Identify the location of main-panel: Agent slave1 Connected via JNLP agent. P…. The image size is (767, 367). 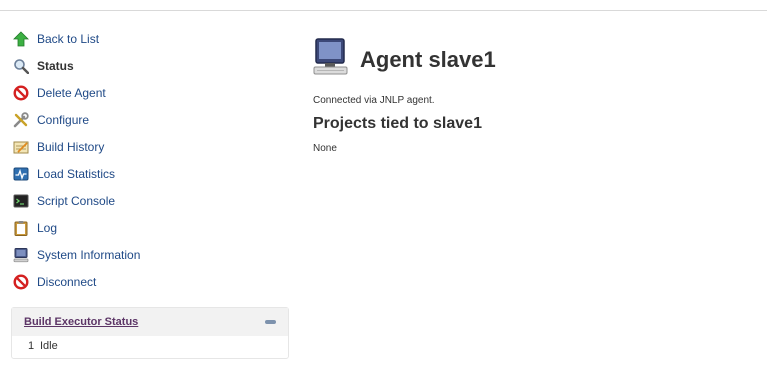
(404, 96).